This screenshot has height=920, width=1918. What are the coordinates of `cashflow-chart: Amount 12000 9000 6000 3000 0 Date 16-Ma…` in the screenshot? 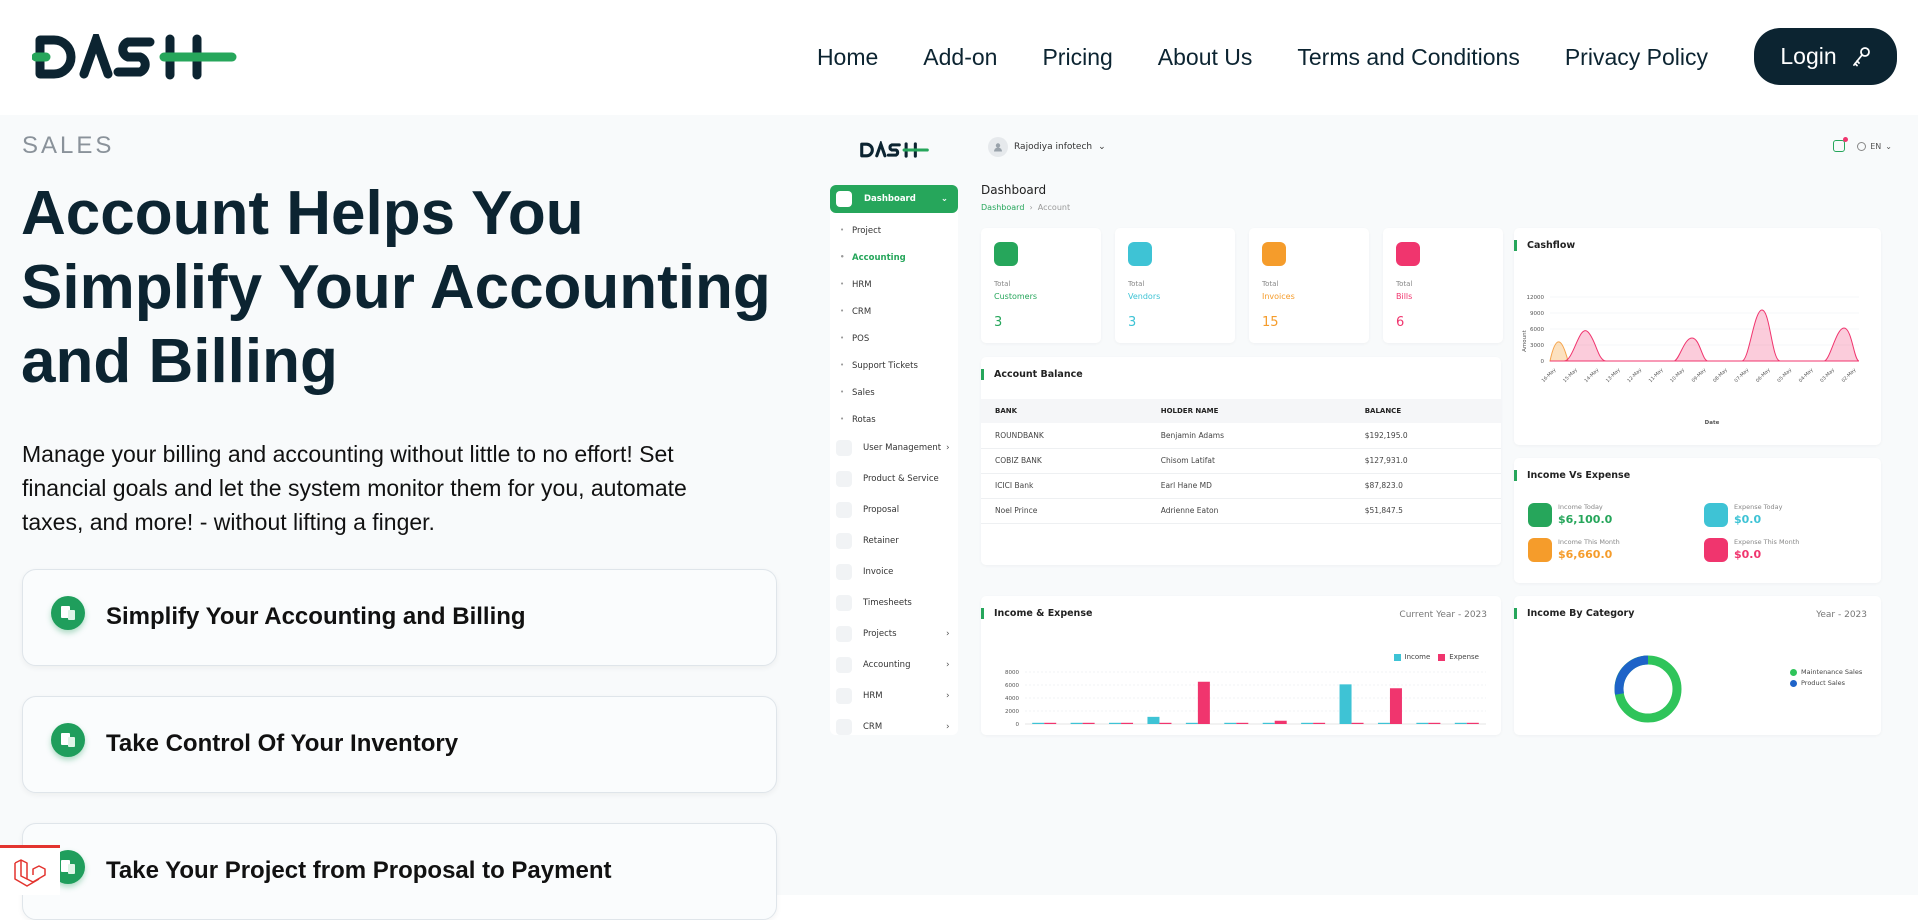 It's located at (1691, 360).